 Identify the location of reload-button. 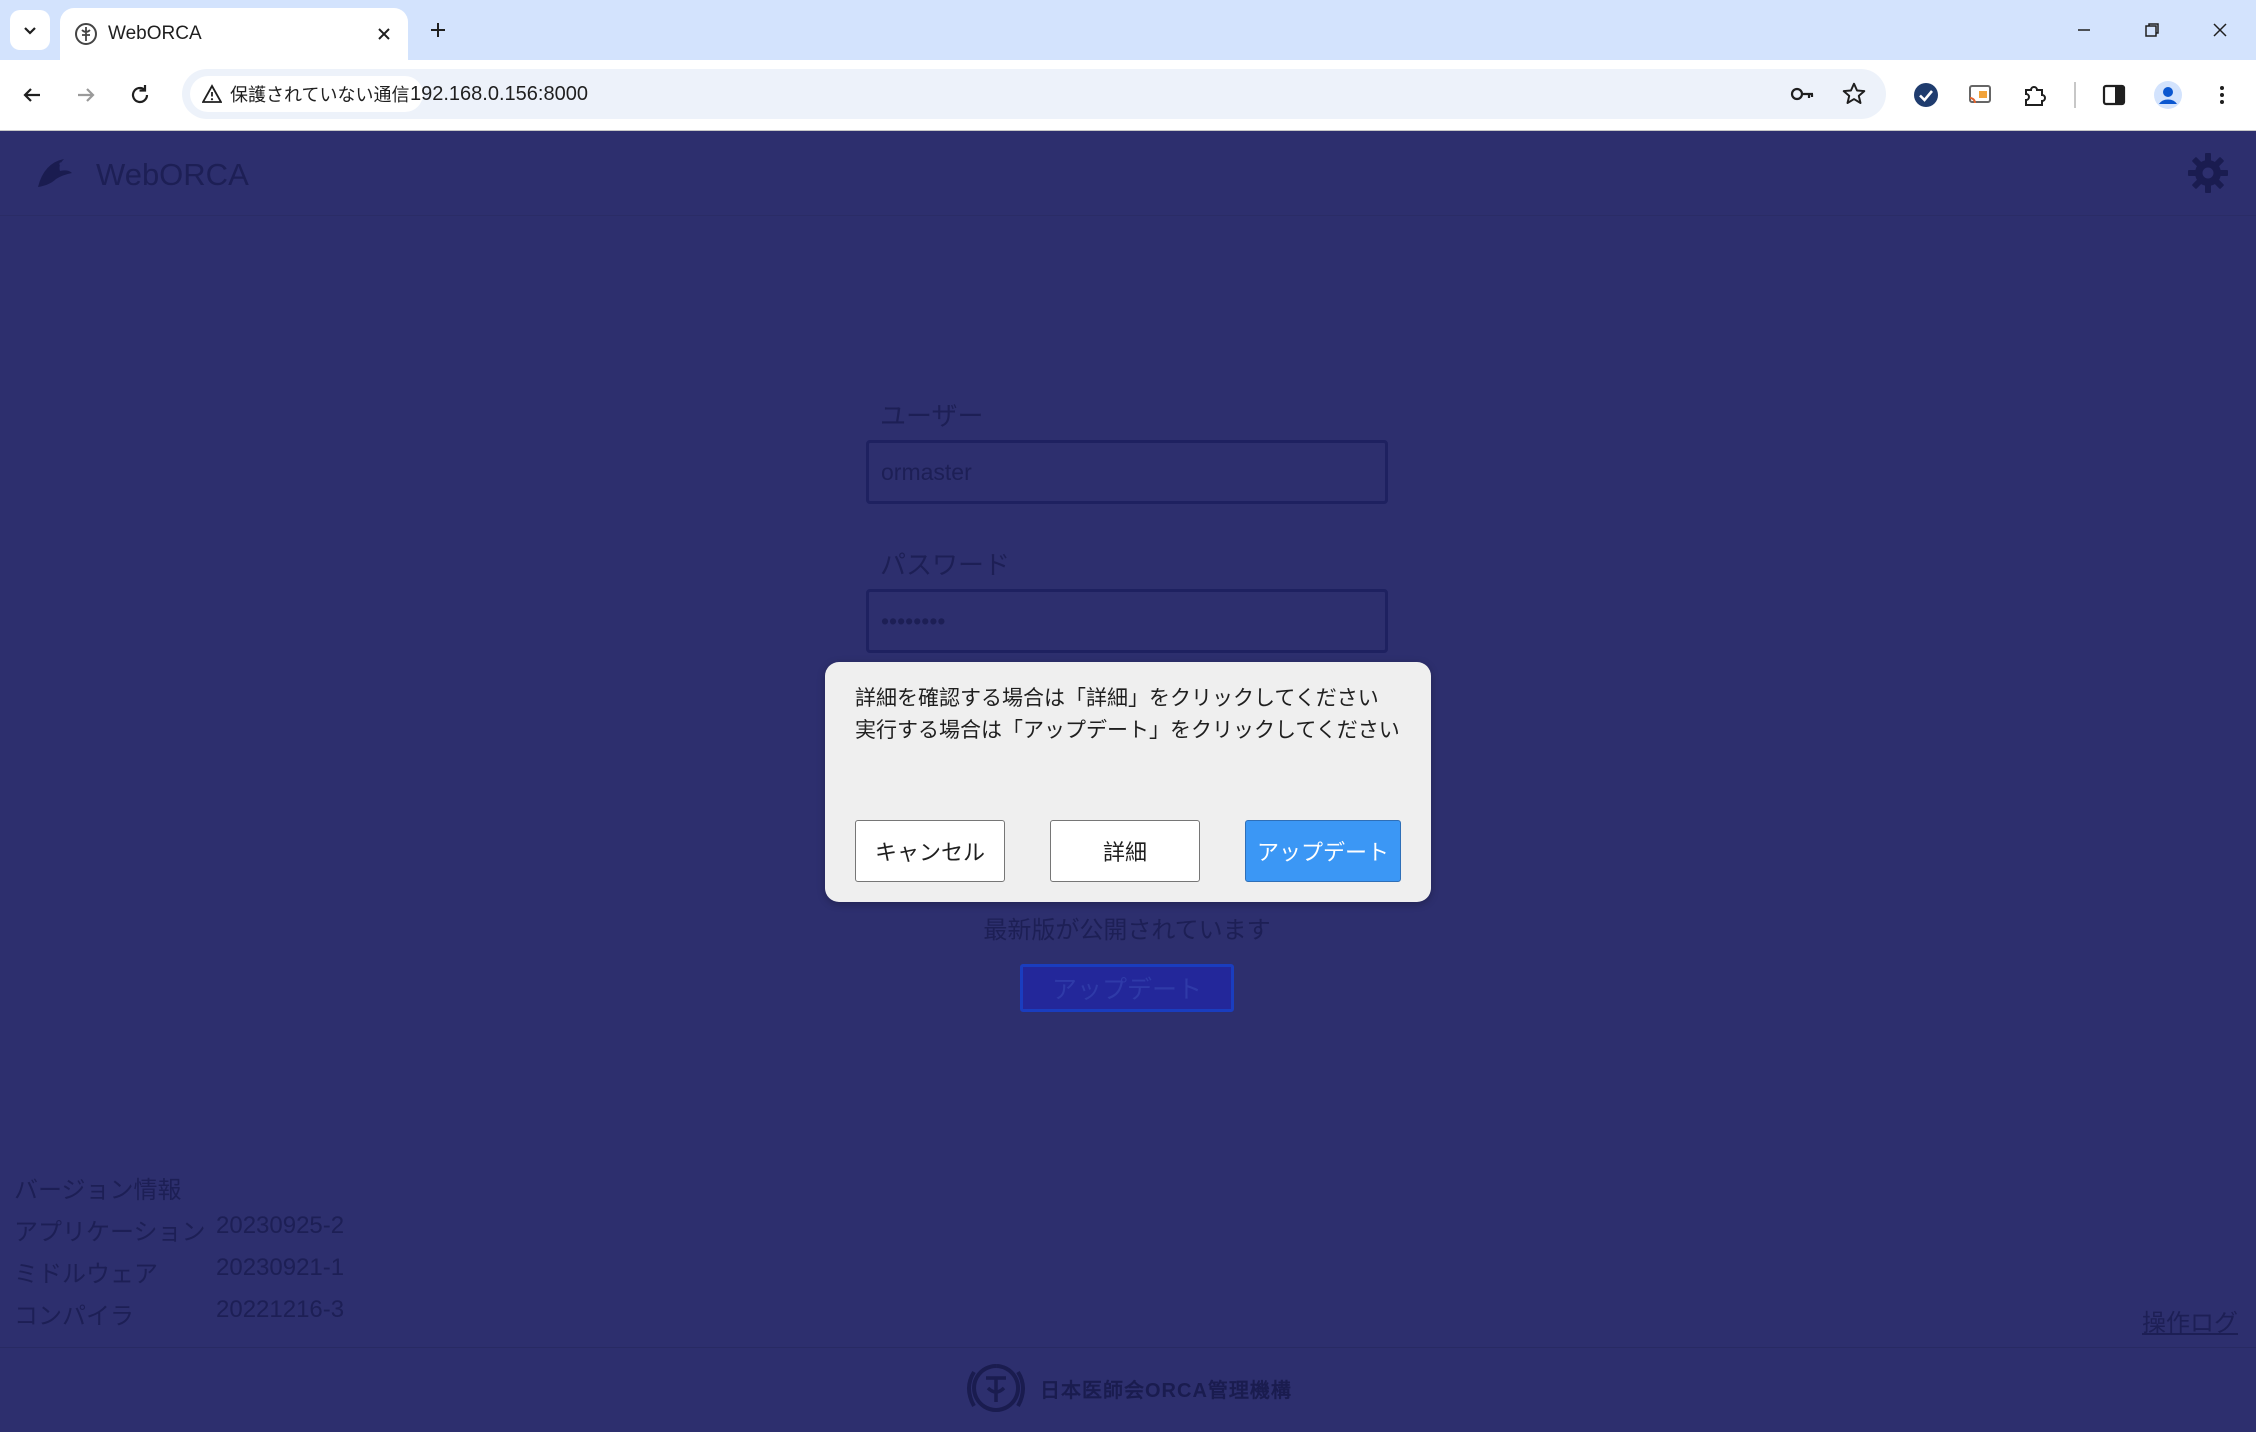
(140, 95).